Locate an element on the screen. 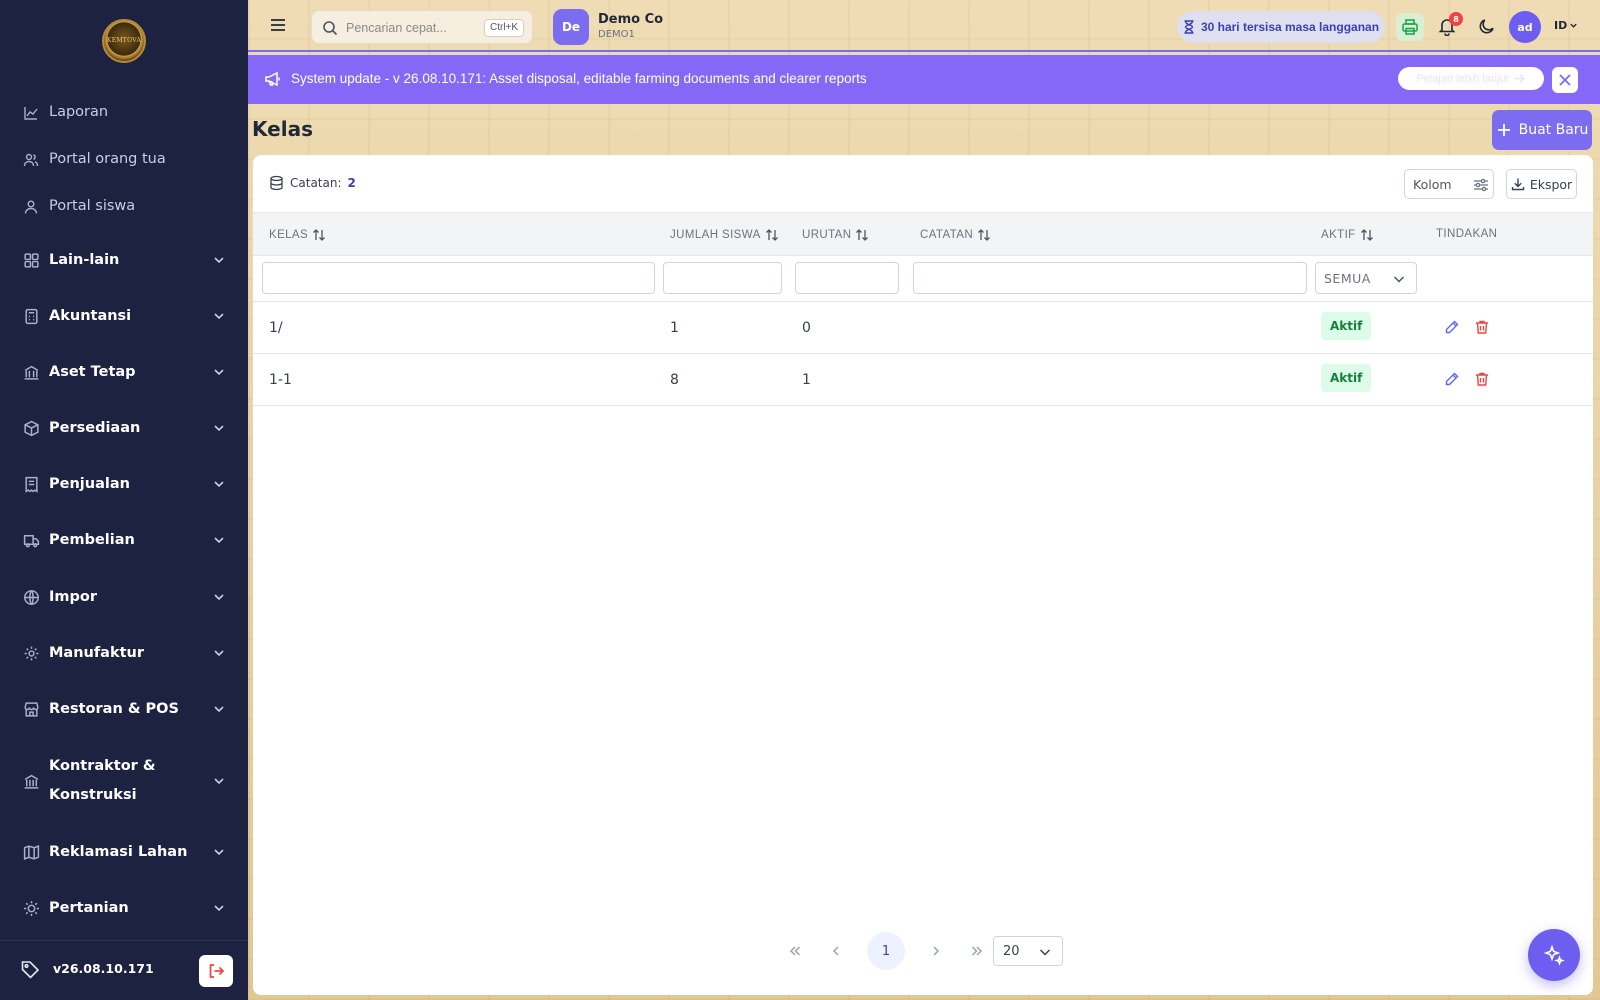 The image size is (1600, 1000). notification-badge: 8 is located at coordinates (1456, 19).